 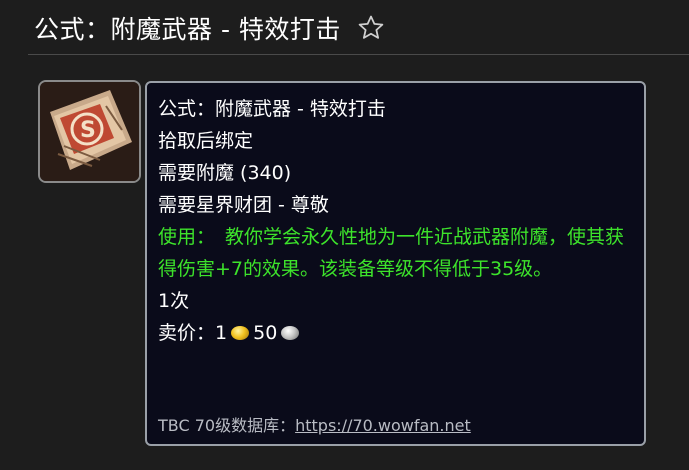 I want to click on silver-coin-icon, so click(x=290, y=333).